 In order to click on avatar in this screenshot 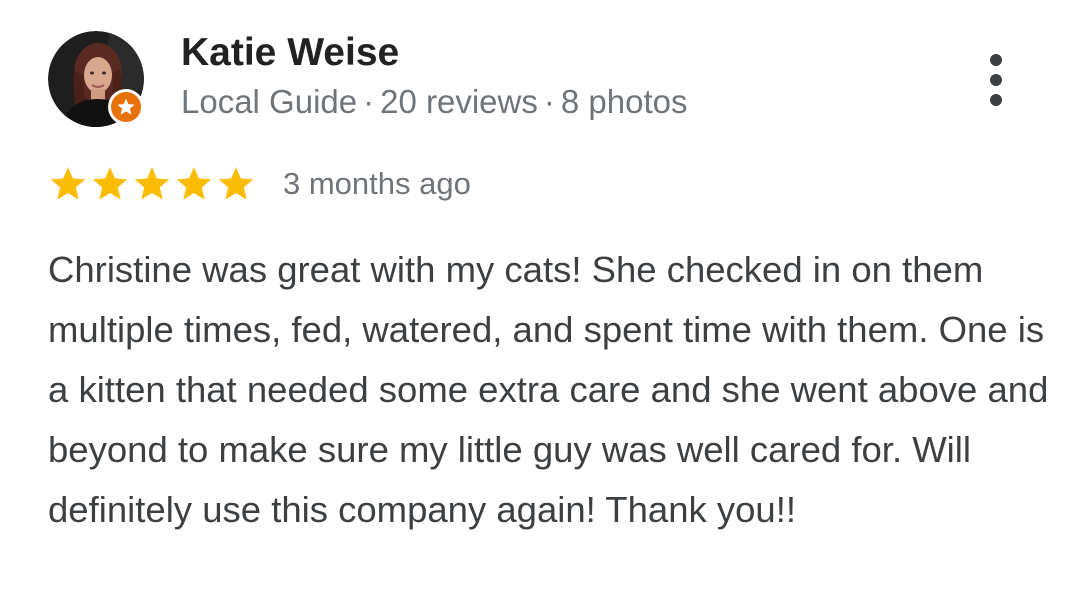, I will do `click(96, 79)`.